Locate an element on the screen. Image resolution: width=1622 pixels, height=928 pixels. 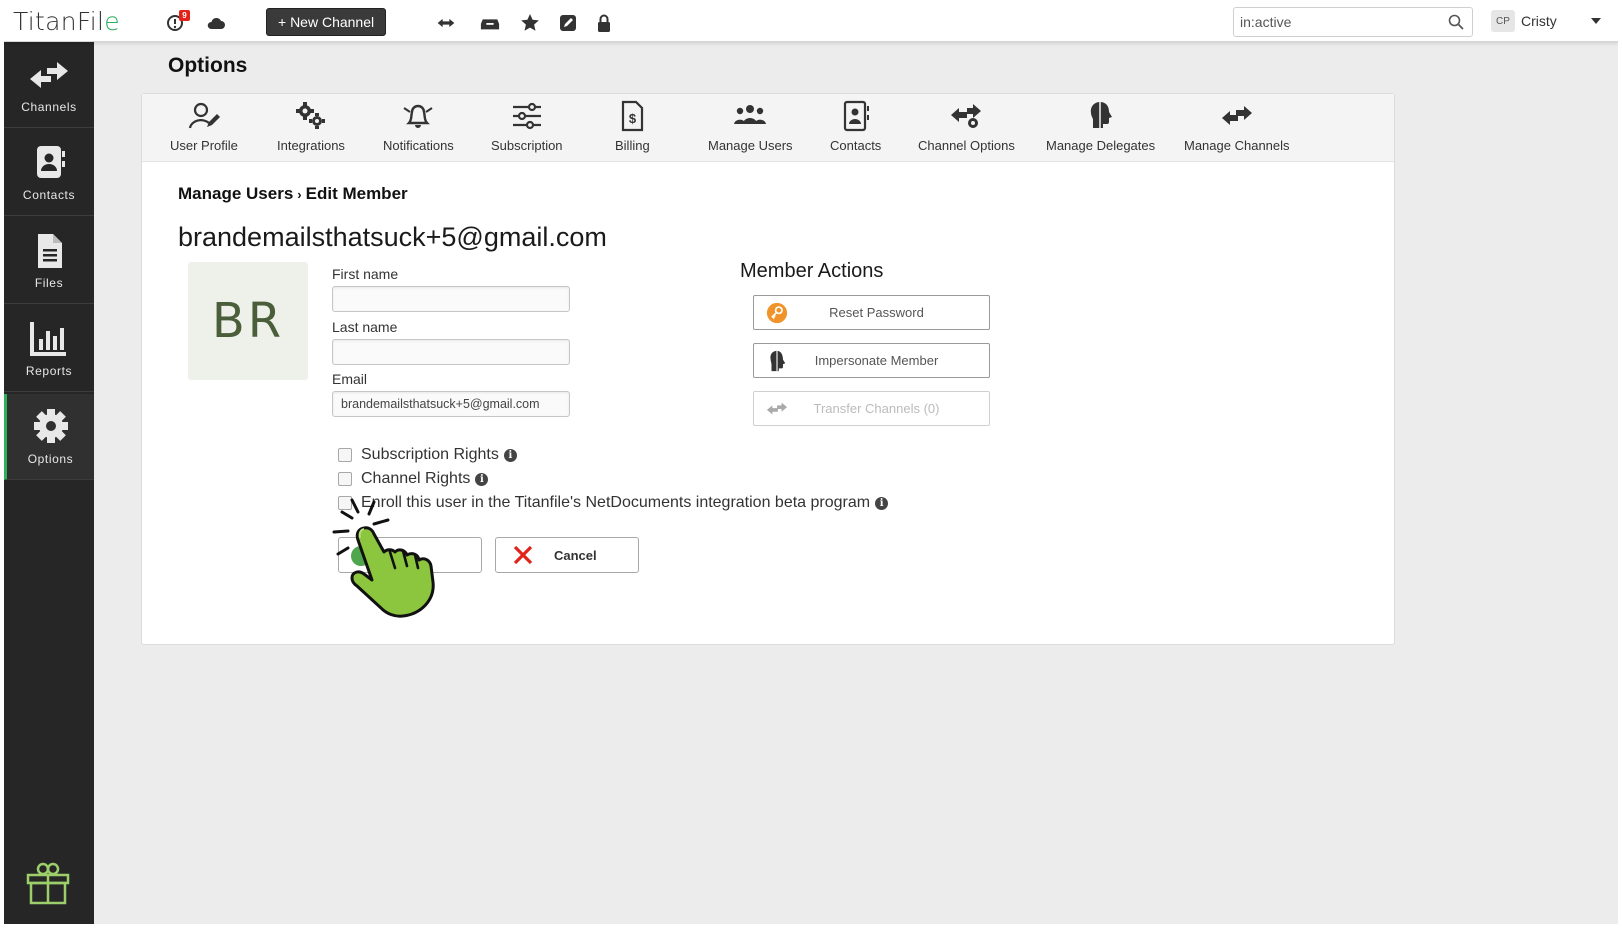
tab-manage-channels: Manage Channels is located at coordinates (1237, 129).